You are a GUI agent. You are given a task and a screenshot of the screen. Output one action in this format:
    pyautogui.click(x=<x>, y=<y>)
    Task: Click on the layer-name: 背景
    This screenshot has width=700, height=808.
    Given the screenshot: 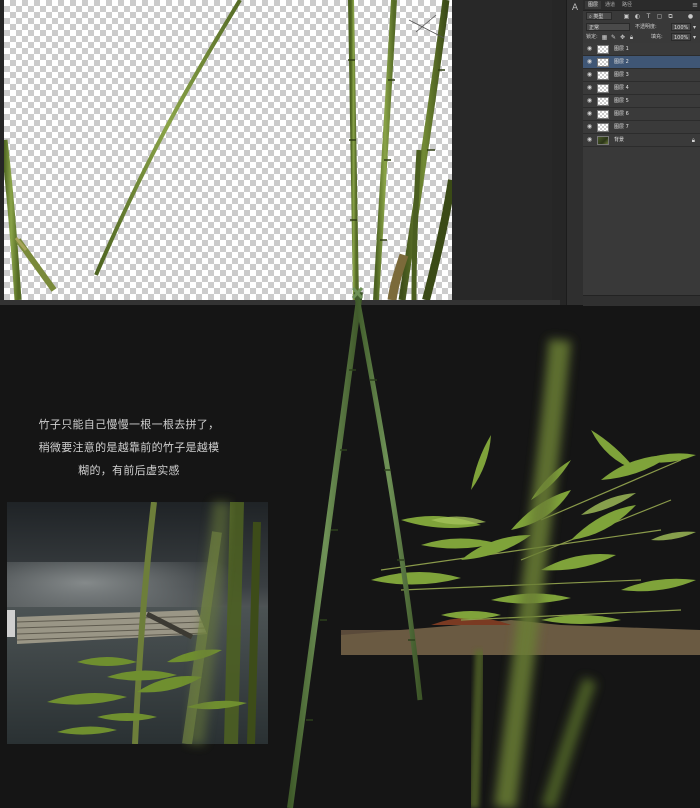 What is the action you would take?
    pyautogui.click(x=619, y=140)
    